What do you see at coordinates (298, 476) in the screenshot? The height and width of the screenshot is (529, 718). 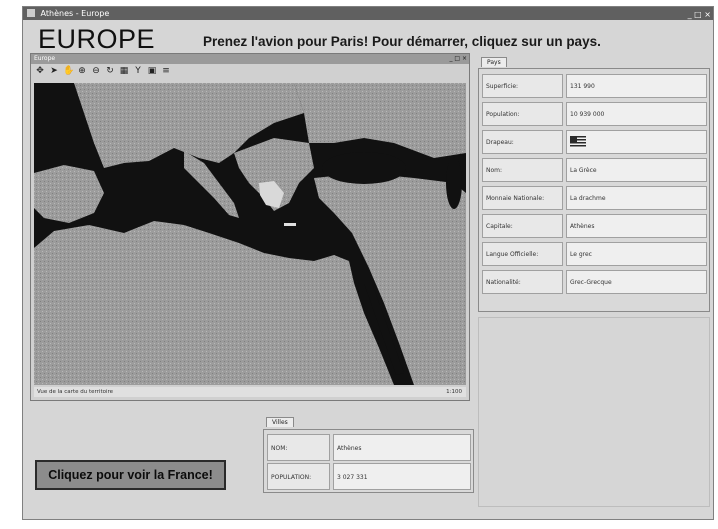 I see `city-label: POPULATION:` at bounding box center [298, 476].